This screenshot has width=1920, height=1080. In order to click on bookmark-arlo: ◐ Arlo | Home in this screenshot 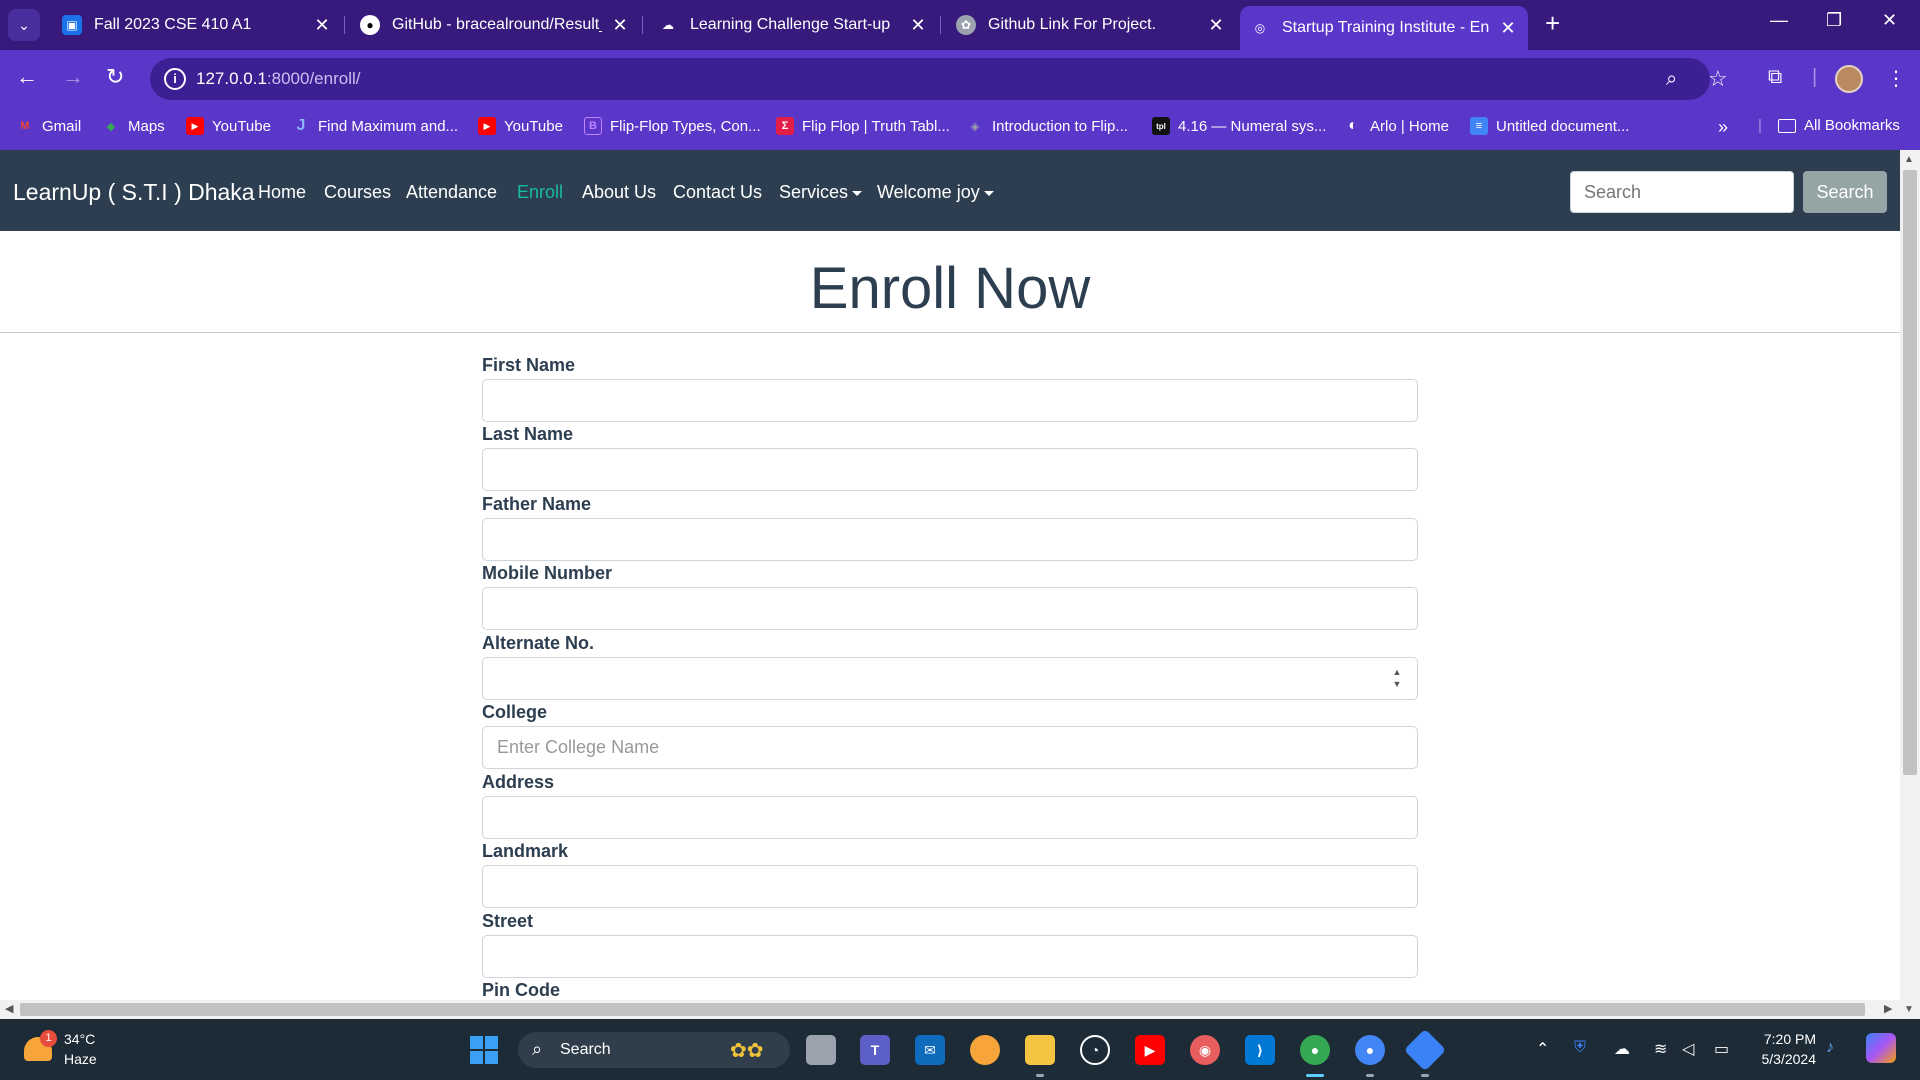, I will do `click(1396, 126)`.